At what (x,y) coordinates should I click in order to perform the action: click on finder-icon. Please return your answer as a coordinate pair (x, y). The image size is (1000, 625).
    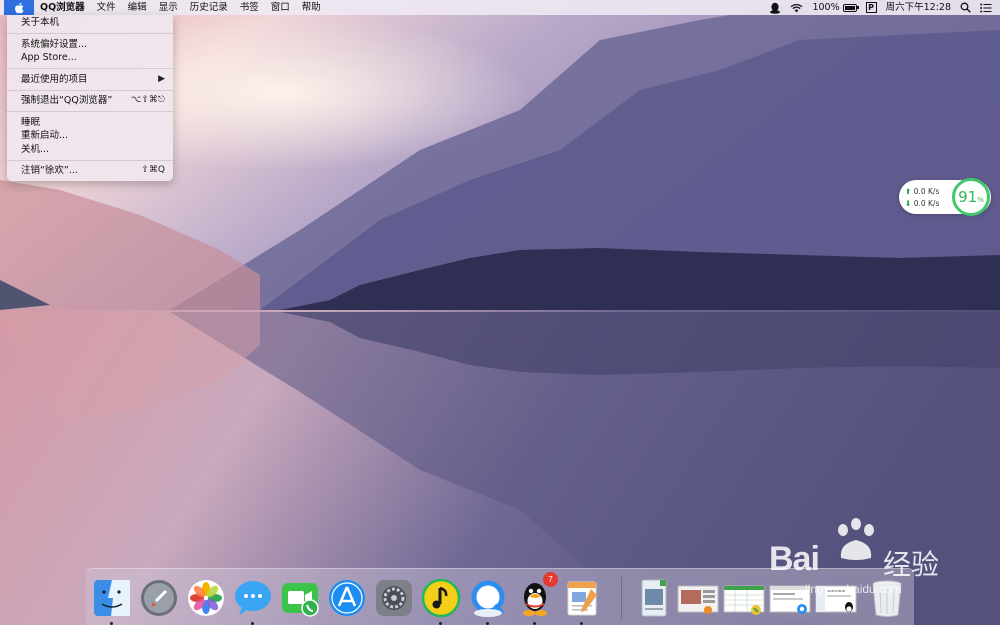
    Looking at the image, I should click on (112, 601).